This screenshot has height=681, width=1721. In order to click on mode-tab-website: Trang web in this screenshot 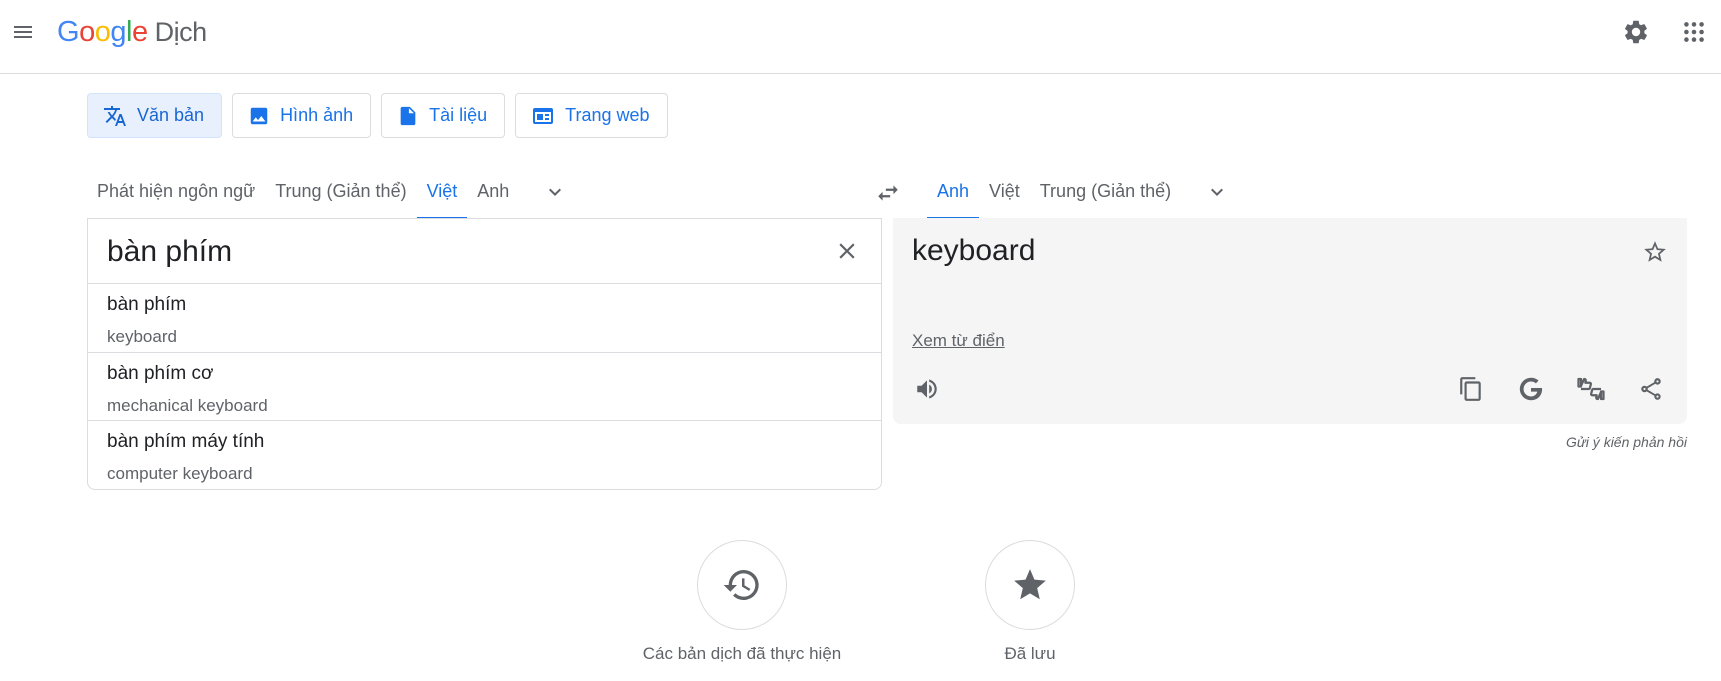, I will do `click(591, 115)`.